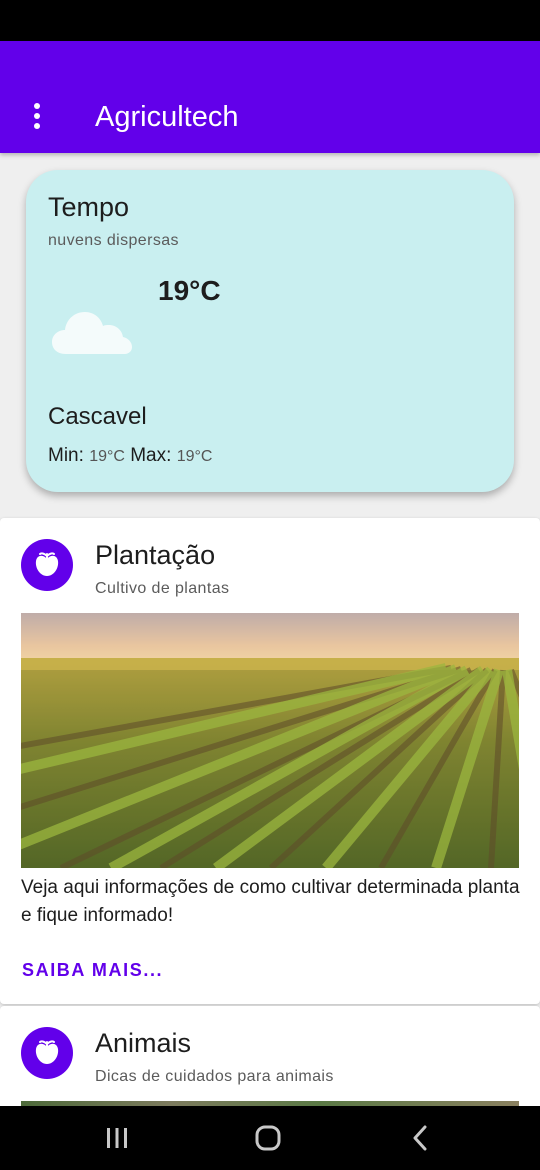 This screenshot has height=1170, width=540. Describe the element at coordinates (97, 416) in the screenshot. I see `weather-city: Cascavel` at that location.